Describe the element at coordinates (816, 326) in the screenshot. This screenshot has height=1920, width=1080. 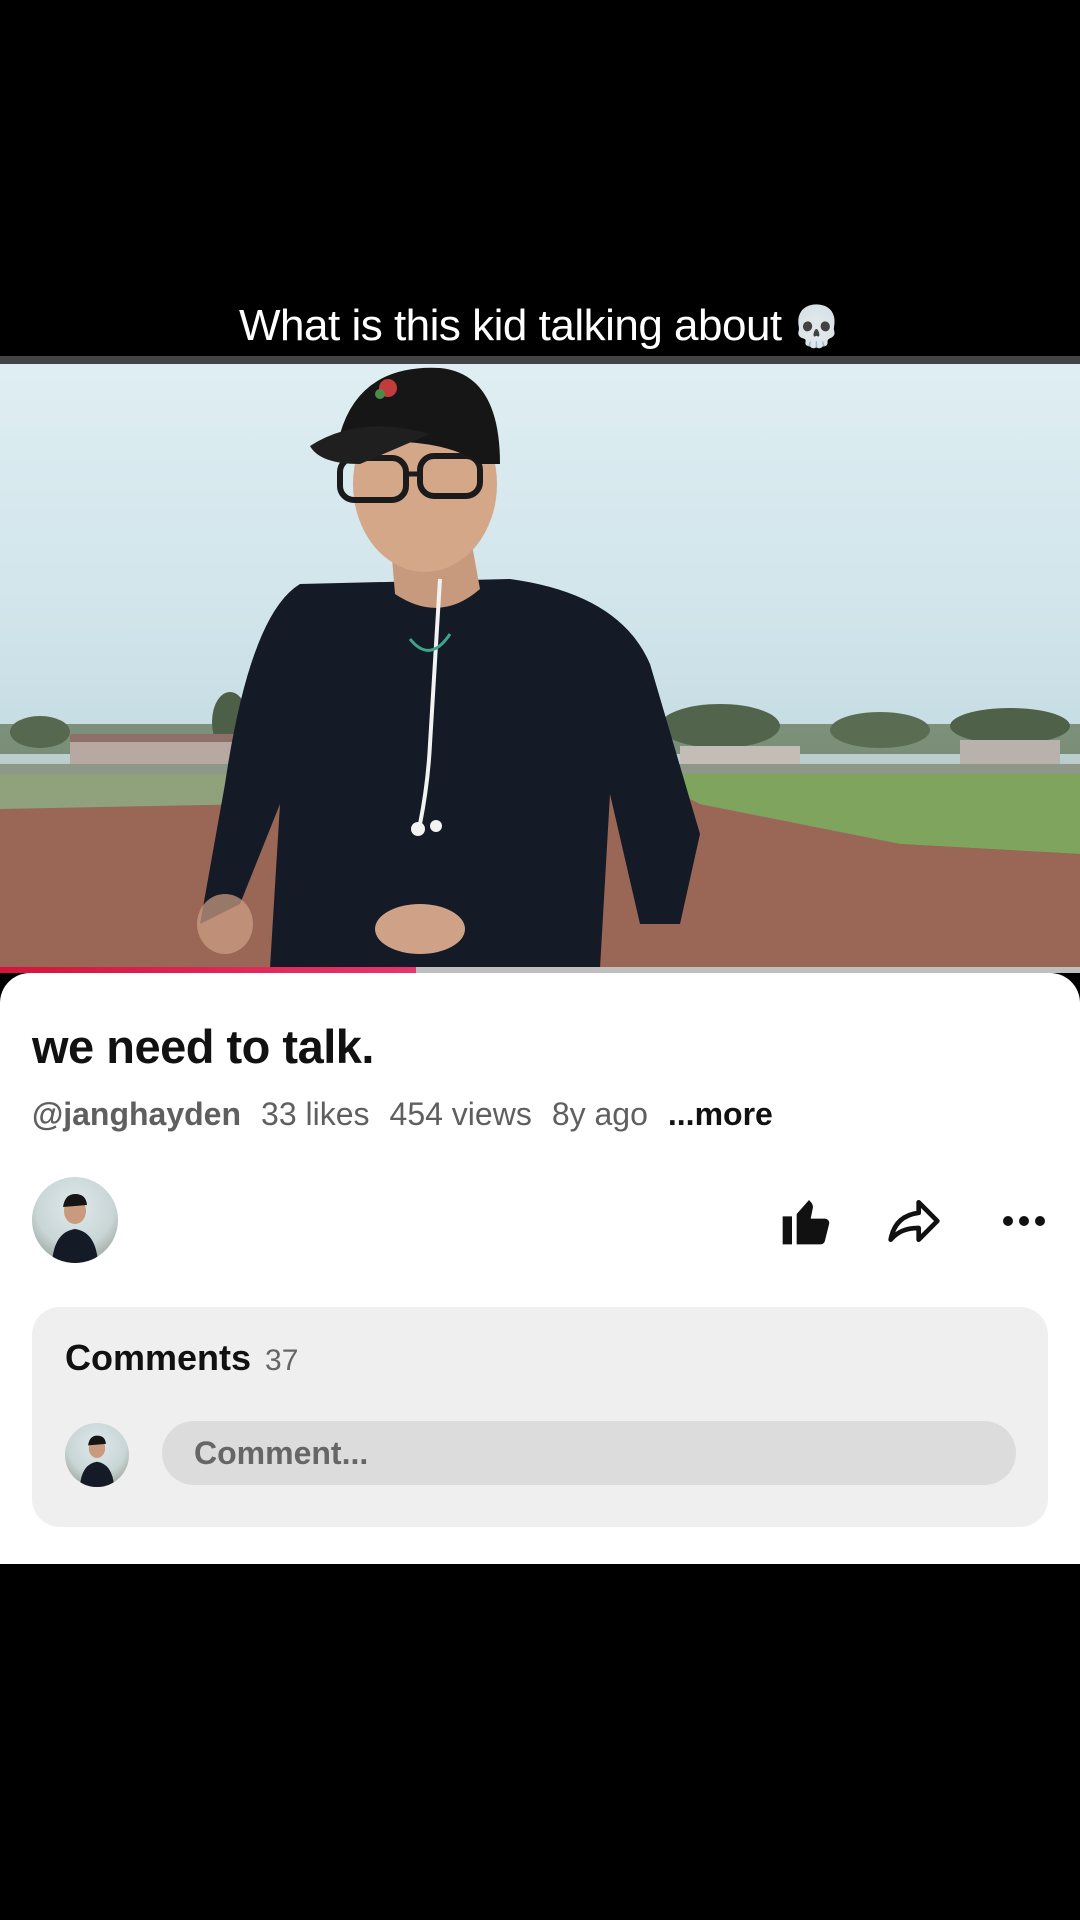
I see `skull-emoji-icon: 💀` at that location.